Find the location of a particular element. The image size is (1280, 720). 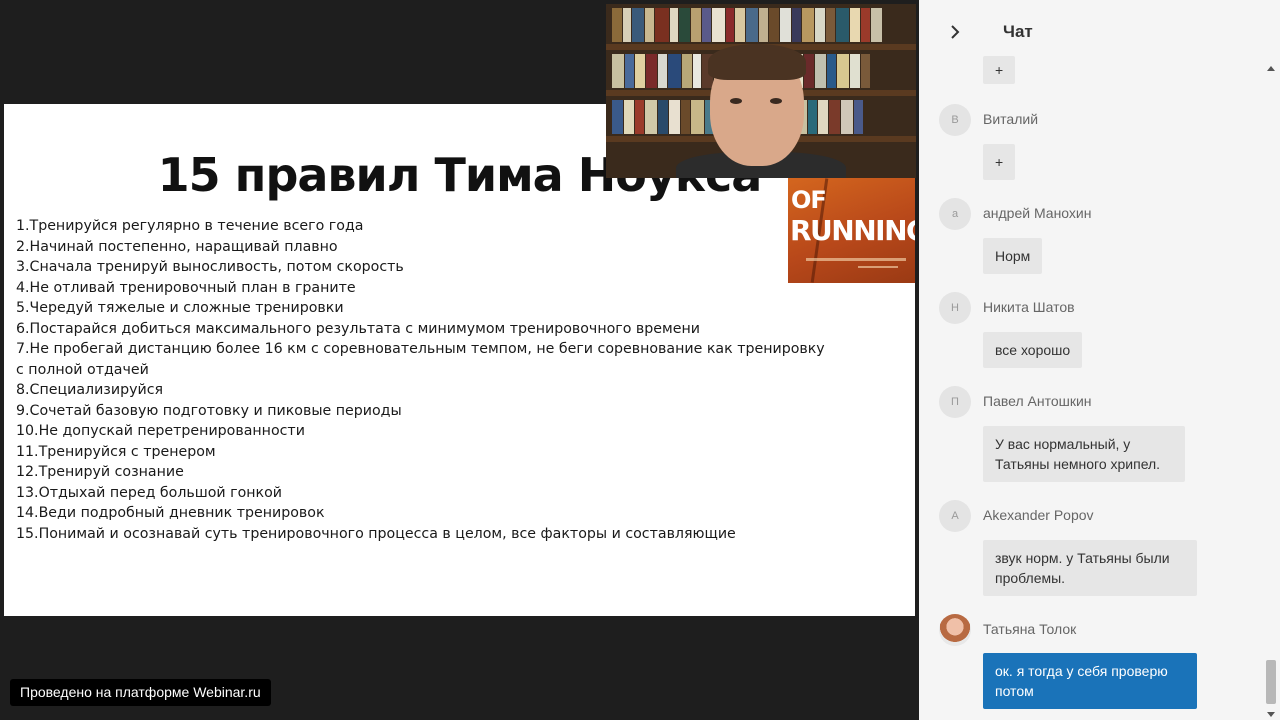

user-avatar is located at coordinates (955, 630).